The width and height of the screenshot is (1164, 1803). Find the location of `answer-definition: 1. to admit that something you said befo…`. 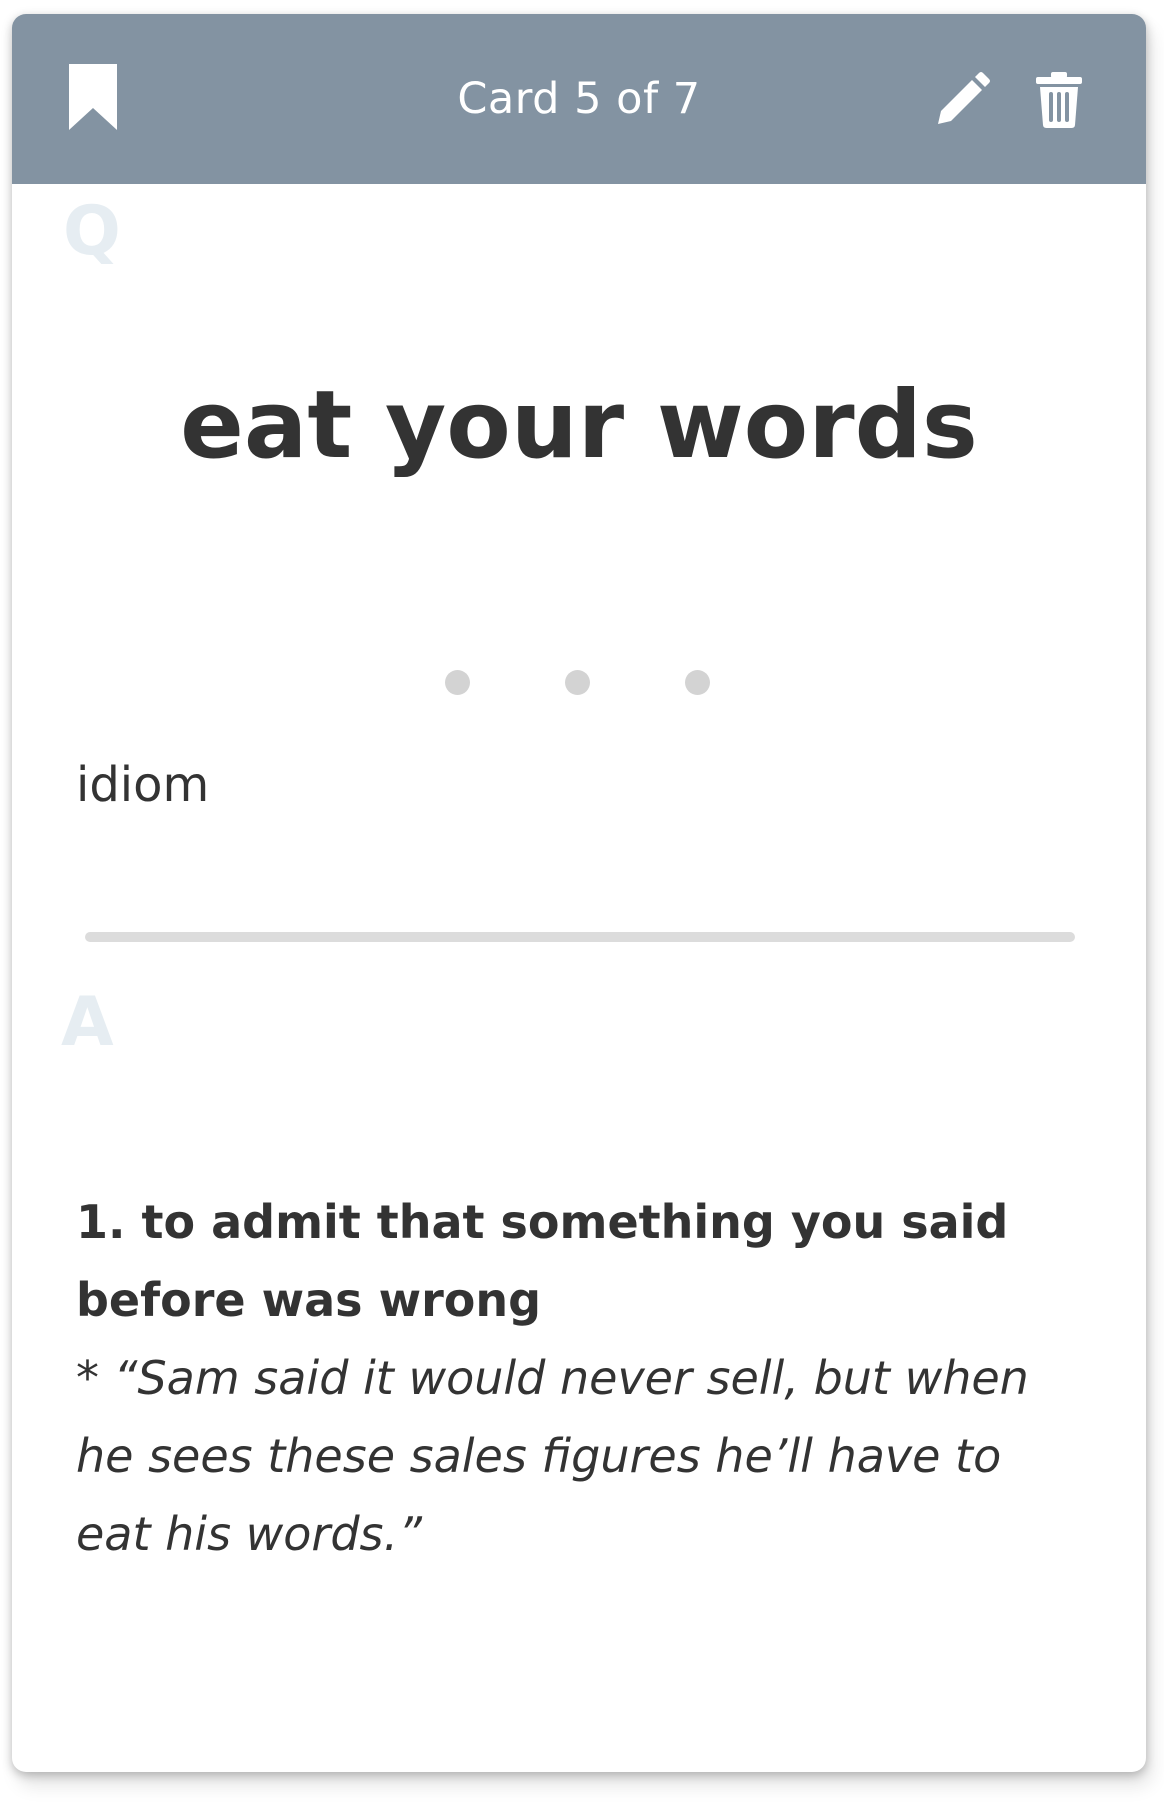

answer-definition: 1. to admit that something you said befo… is located at coordinates (542, 1261).